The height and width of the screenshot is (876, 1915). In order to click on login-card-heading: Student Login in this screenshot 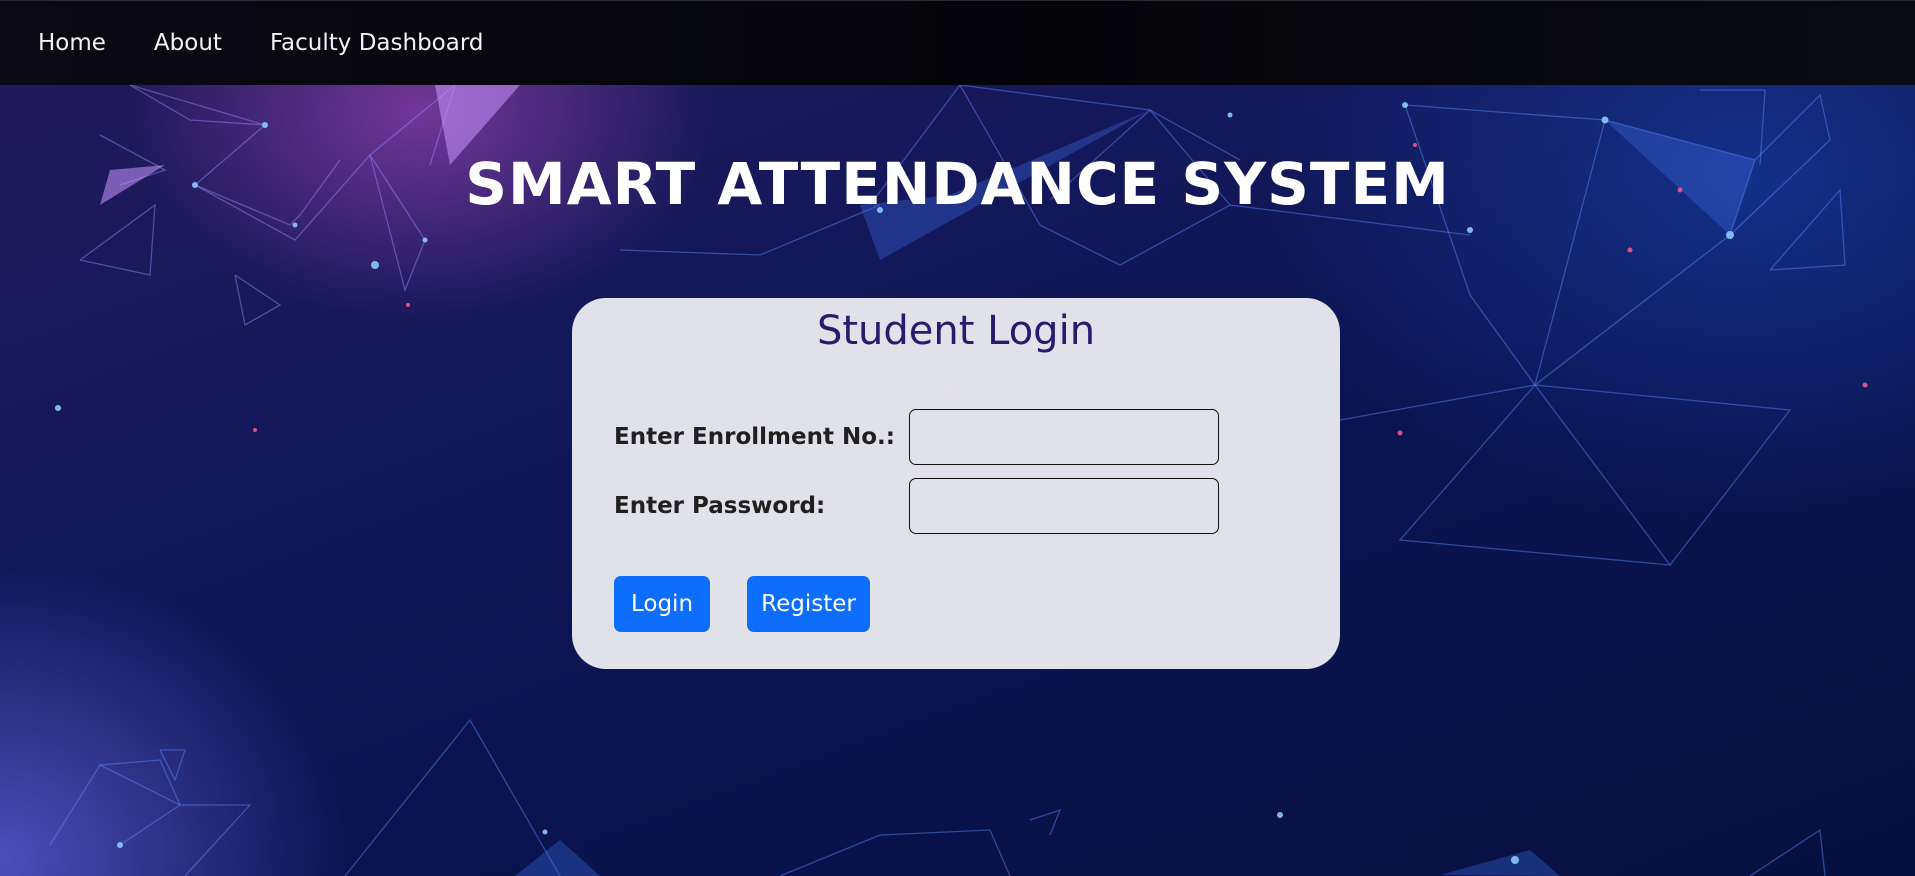, I will do `click(956, 331)`.